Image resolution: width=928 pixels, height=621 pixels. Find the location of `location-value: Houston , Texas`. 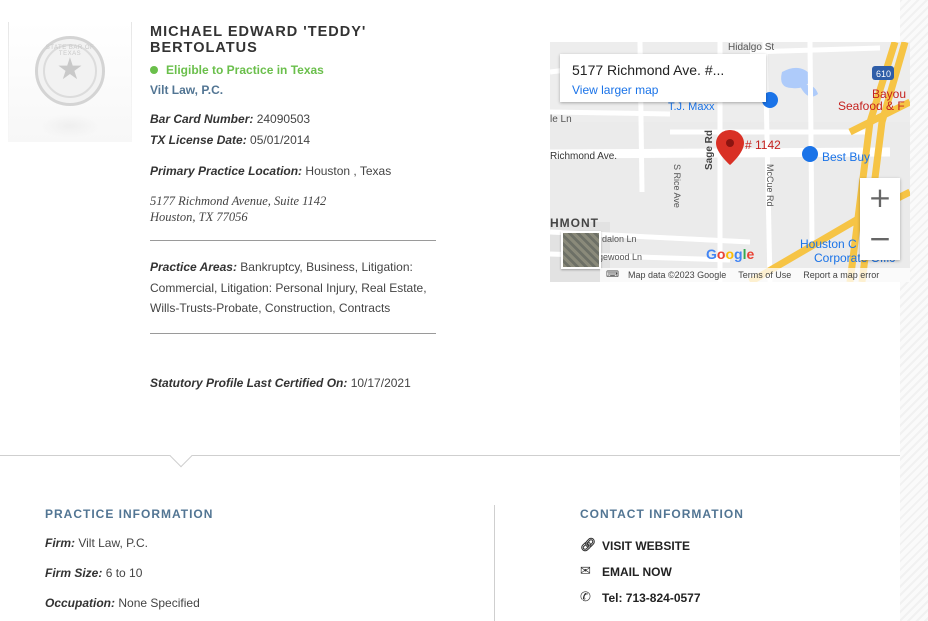

location-value: Houston , Texas is located at coordinates (348, 171).